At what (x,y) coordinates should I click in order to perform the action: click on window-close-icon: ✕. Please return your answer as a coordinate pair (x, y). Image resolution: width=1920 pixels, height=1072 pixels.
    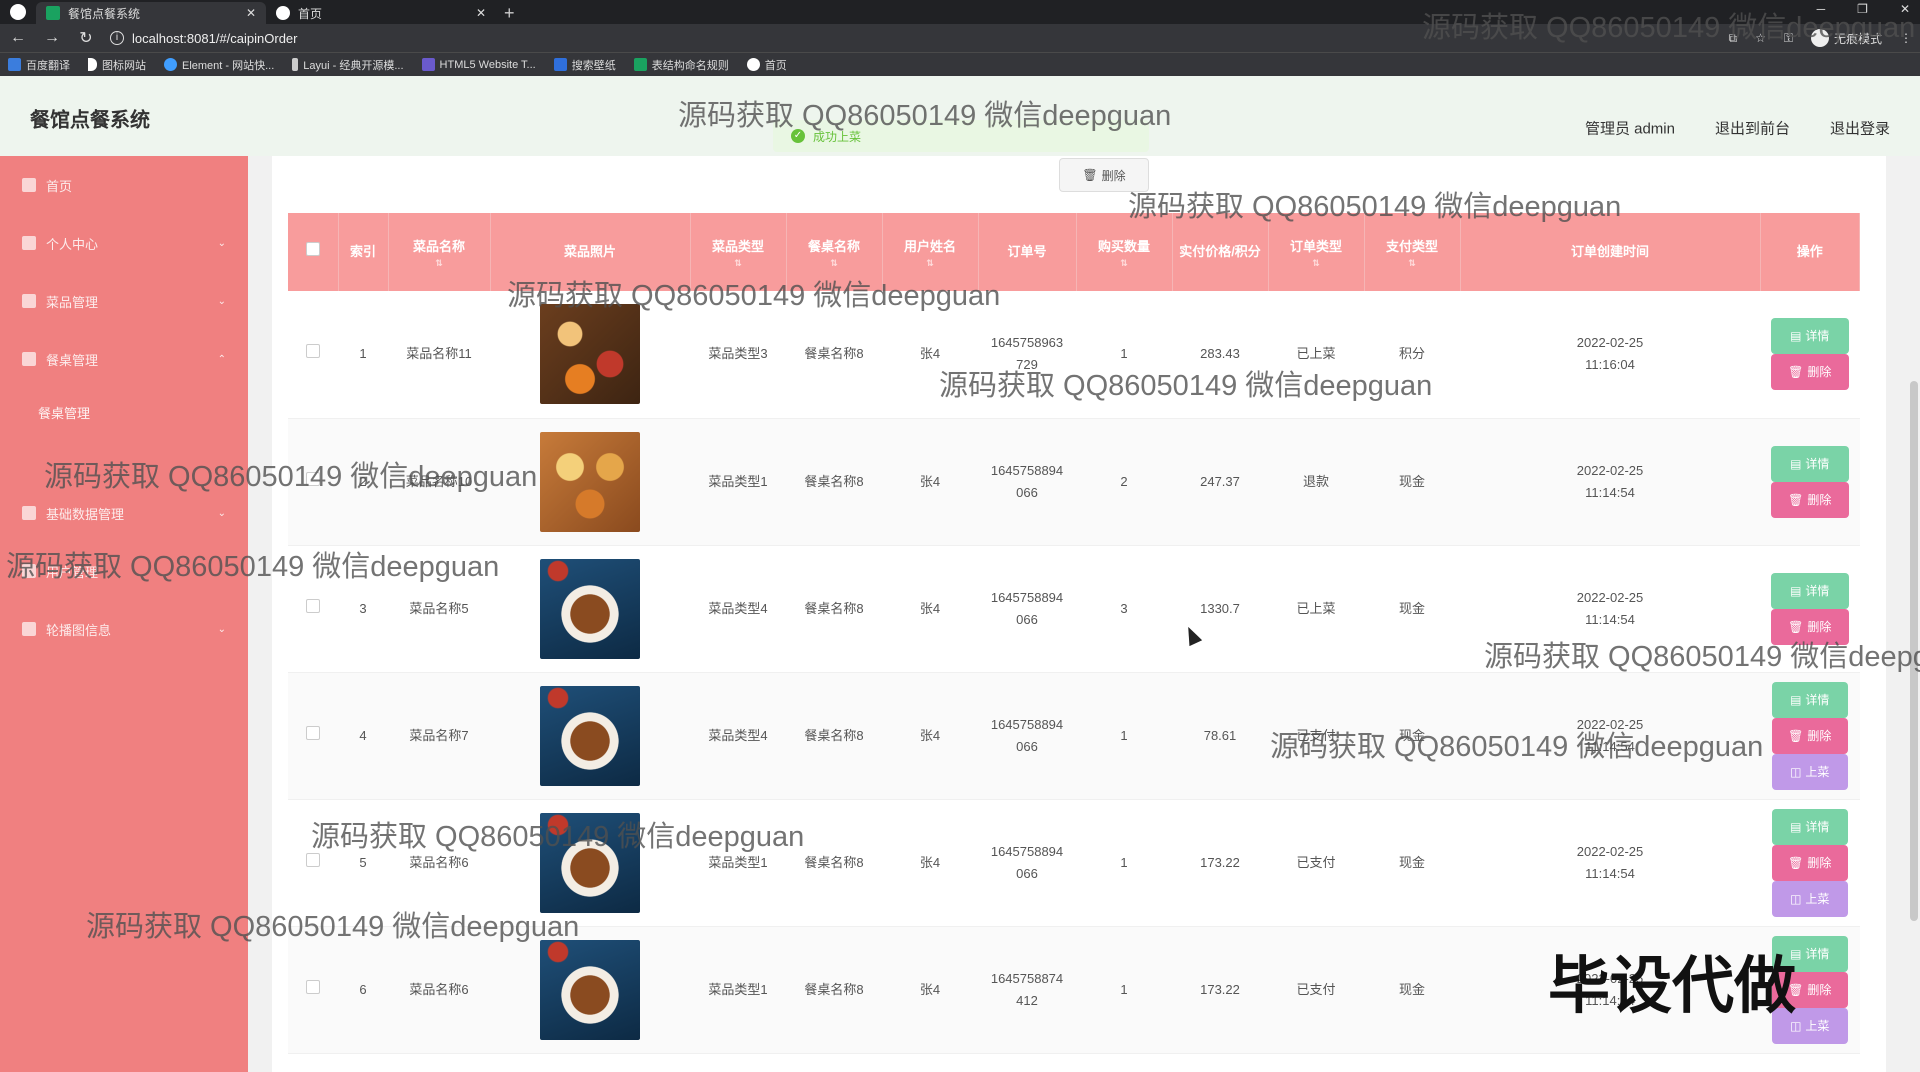
    Looking at the image, I should click on (1905, 9).